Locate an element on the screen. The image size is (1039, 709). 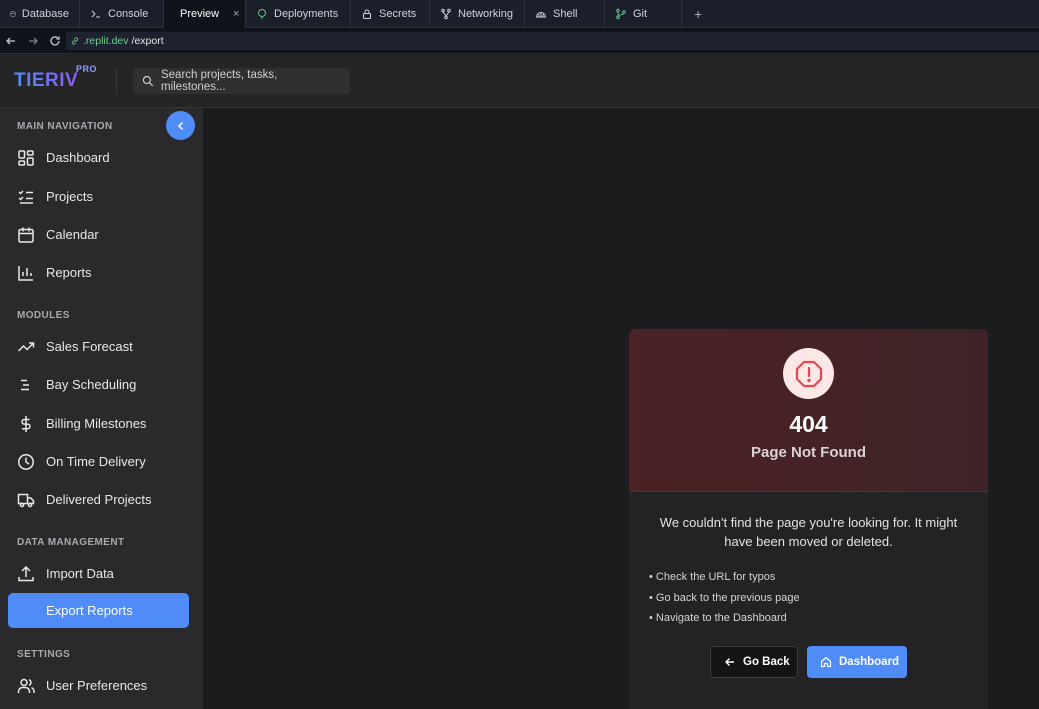
error-code: 404 is located at coordinates (808, 424).